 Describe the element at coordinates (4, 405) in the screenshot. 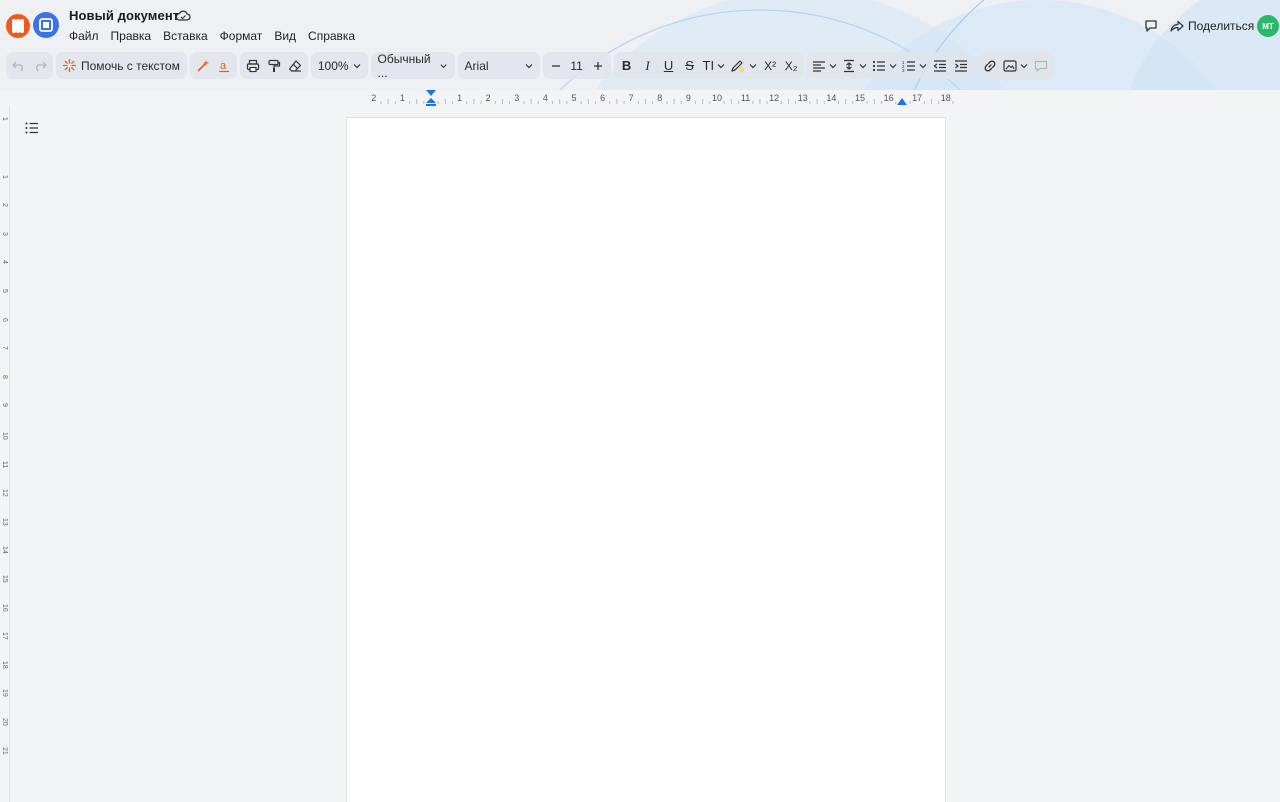

I see `ruler-label: 9` at that location.